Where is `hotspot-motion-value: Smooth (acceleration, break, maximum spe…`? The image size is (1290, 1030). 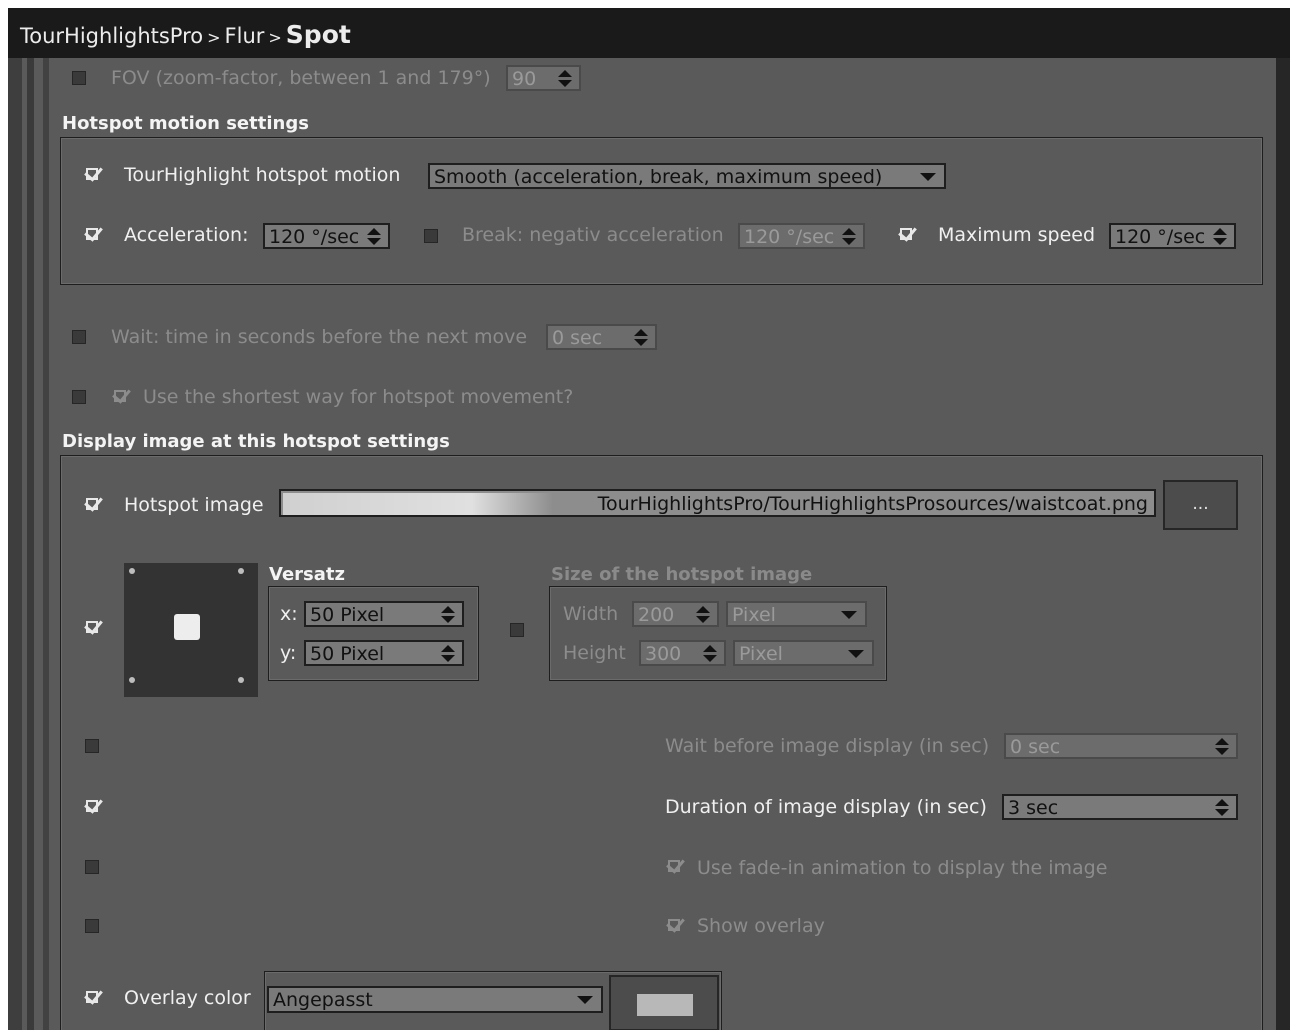
hotspot-motion-value: Smooth (acceleration, break, maximum spe… is located at coordinates (658, 177).